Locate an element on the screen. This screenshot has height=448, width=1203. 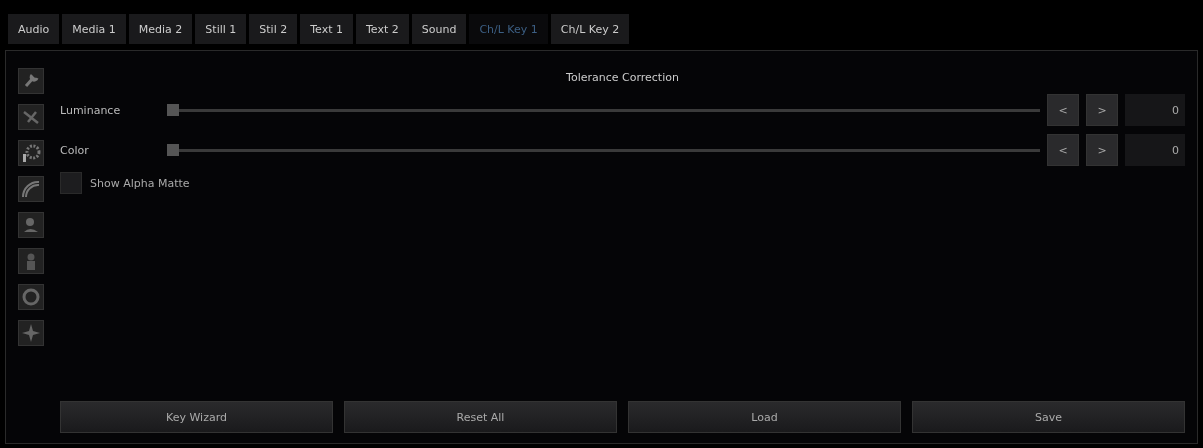
tab: Sound is located at coordinates (439, 29).